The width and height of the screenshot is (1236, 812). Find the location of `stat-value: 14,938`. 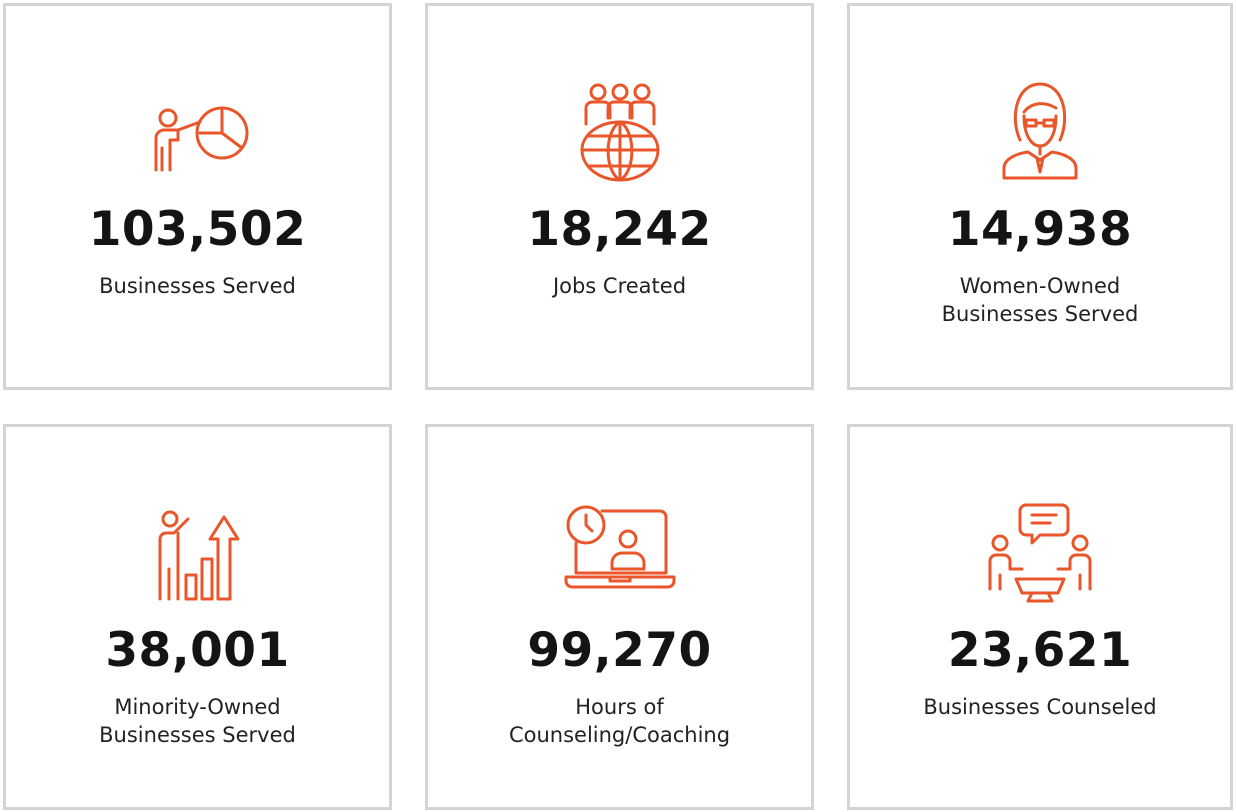

stat-value: 14,938 is located at coordinates (1040, 229).